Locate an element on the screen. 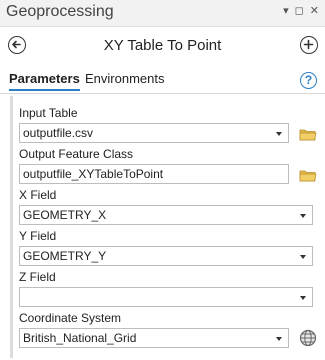 The width and height of the screenshot is (325, 360). maximize-icon: ◻ is located at coordinates (299, 11).